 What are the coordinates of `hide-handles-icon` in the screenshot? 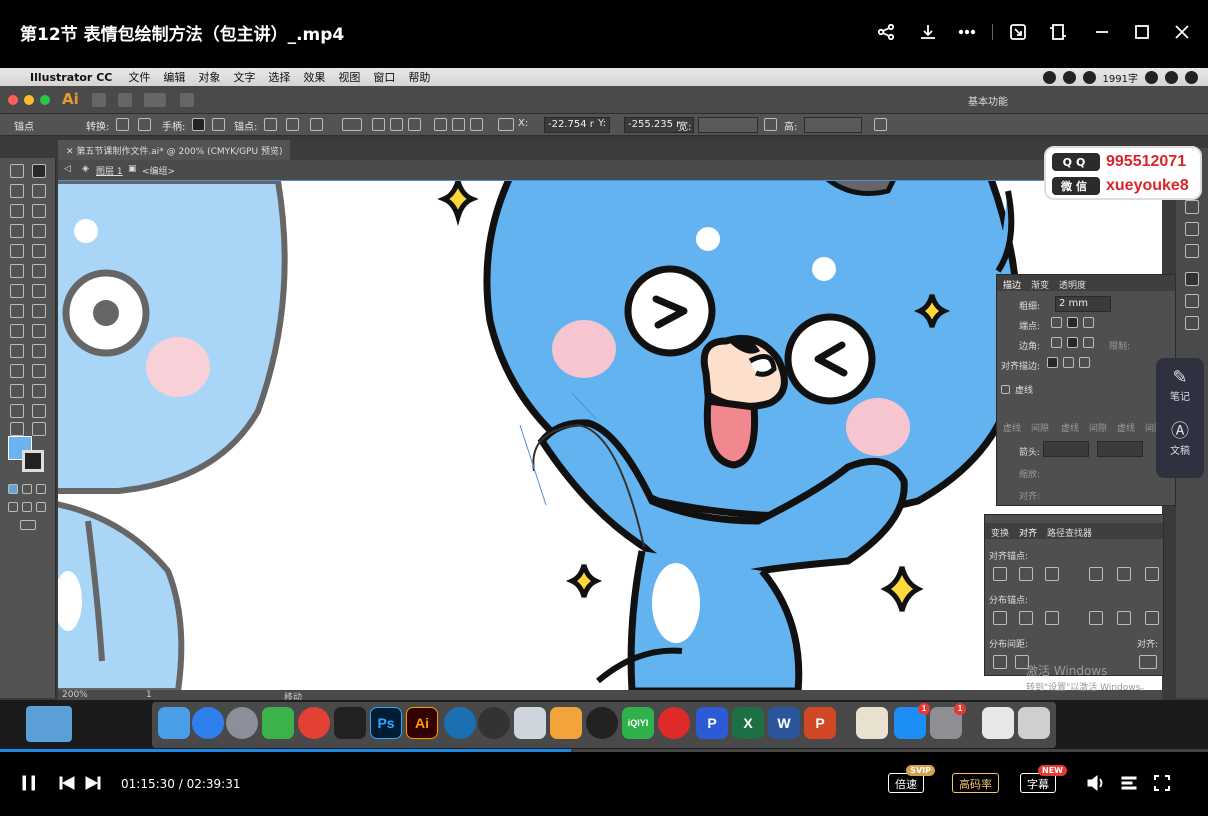 It's located at (218, 124).